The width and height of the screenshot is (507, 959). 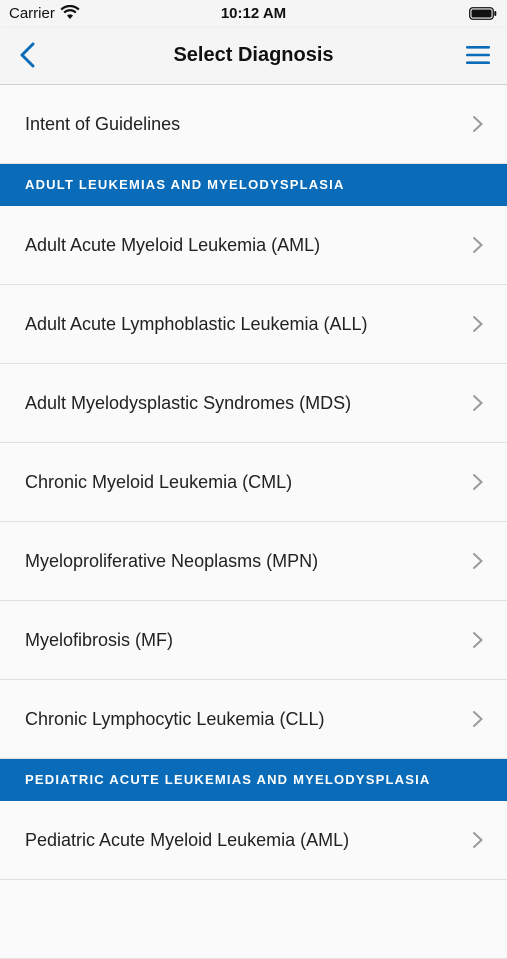 I want to click on section-header-adult: ADULT LEUKEMIAS AND MYELODYSPLASIA, so click(x=253, y=185).